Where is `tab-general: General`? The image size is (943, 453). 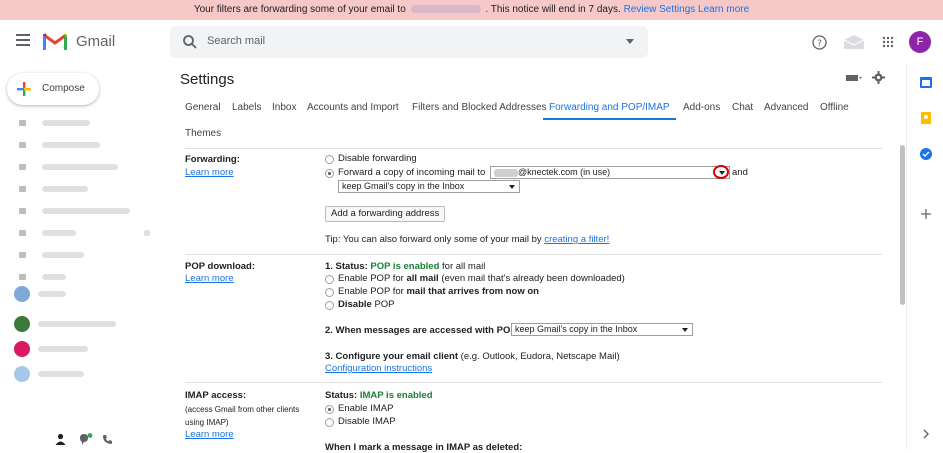 tab-general: General is located at coordinates (203, 109).